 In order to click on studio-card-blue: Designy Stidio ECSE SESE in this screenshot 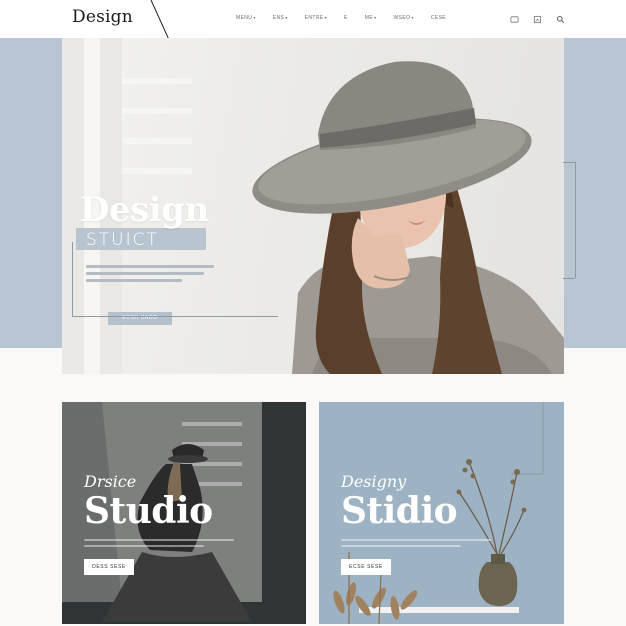, I will do `click(441, 513)`.